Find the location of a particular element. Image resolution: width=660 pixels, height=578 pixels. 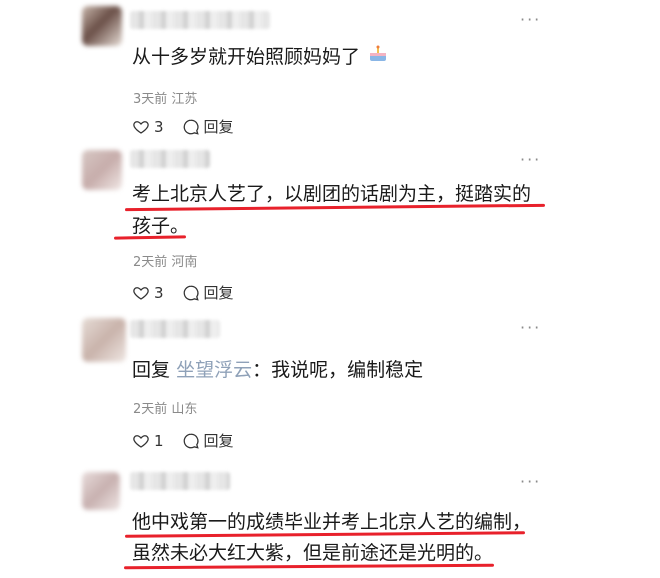

reply-to-user: 坐望浮云 is located at coordinates (214, 370).